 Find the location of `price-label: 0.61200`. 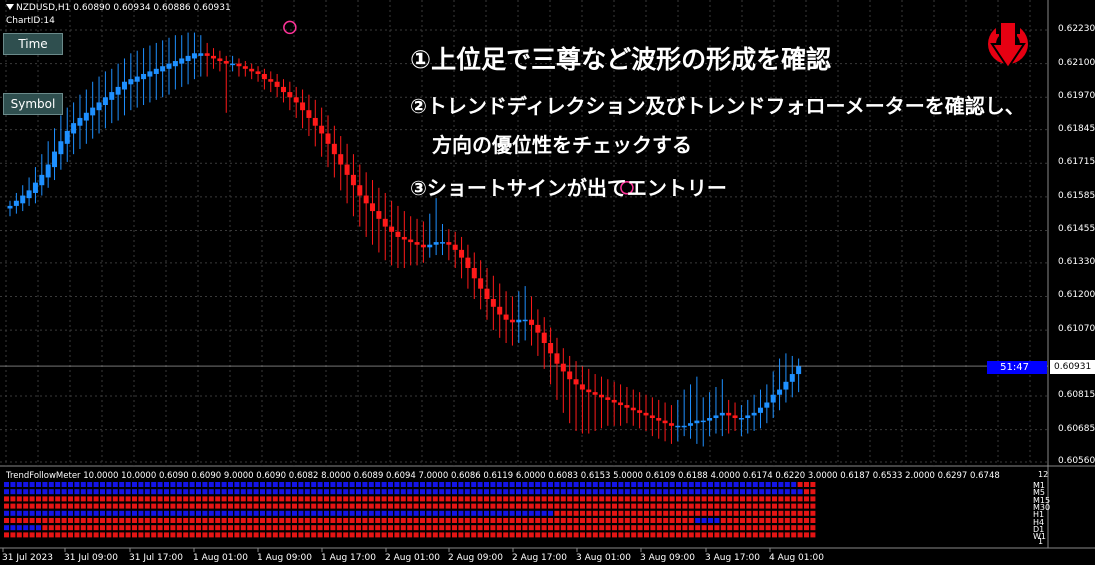

price-label: 0.61200 is located at coordinates (1076, 295).